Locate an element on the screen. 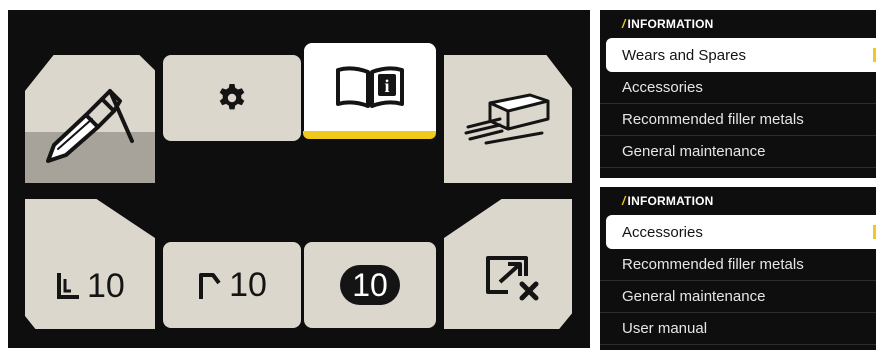  svg-text: i is located at coordinates (386, 86).